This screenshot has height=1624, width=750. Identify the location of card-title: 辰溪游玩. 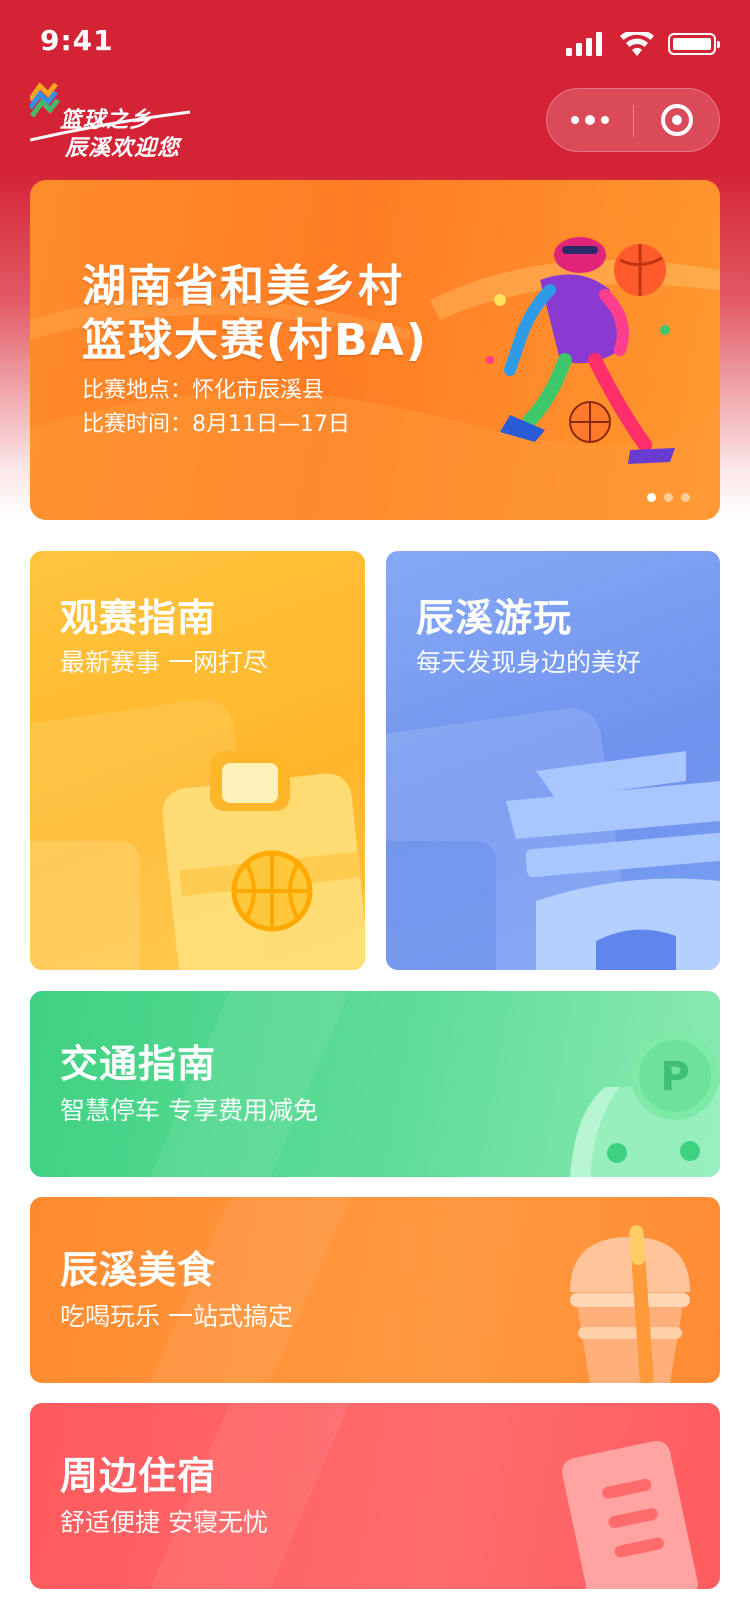
(494, 618).